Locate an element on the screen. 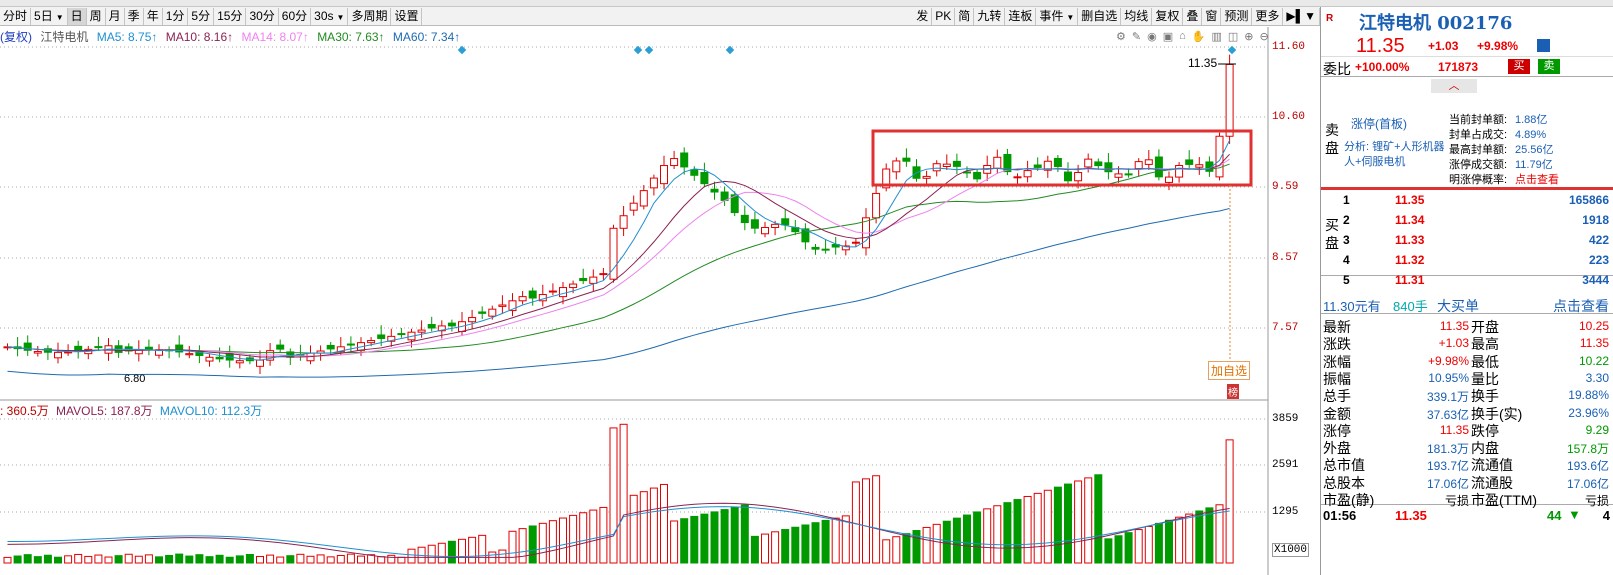 The height and width of the screenshot is (575, 1613). seal-row: 明涨停概率: 点击查看 is located at coordinates (1530, 180).